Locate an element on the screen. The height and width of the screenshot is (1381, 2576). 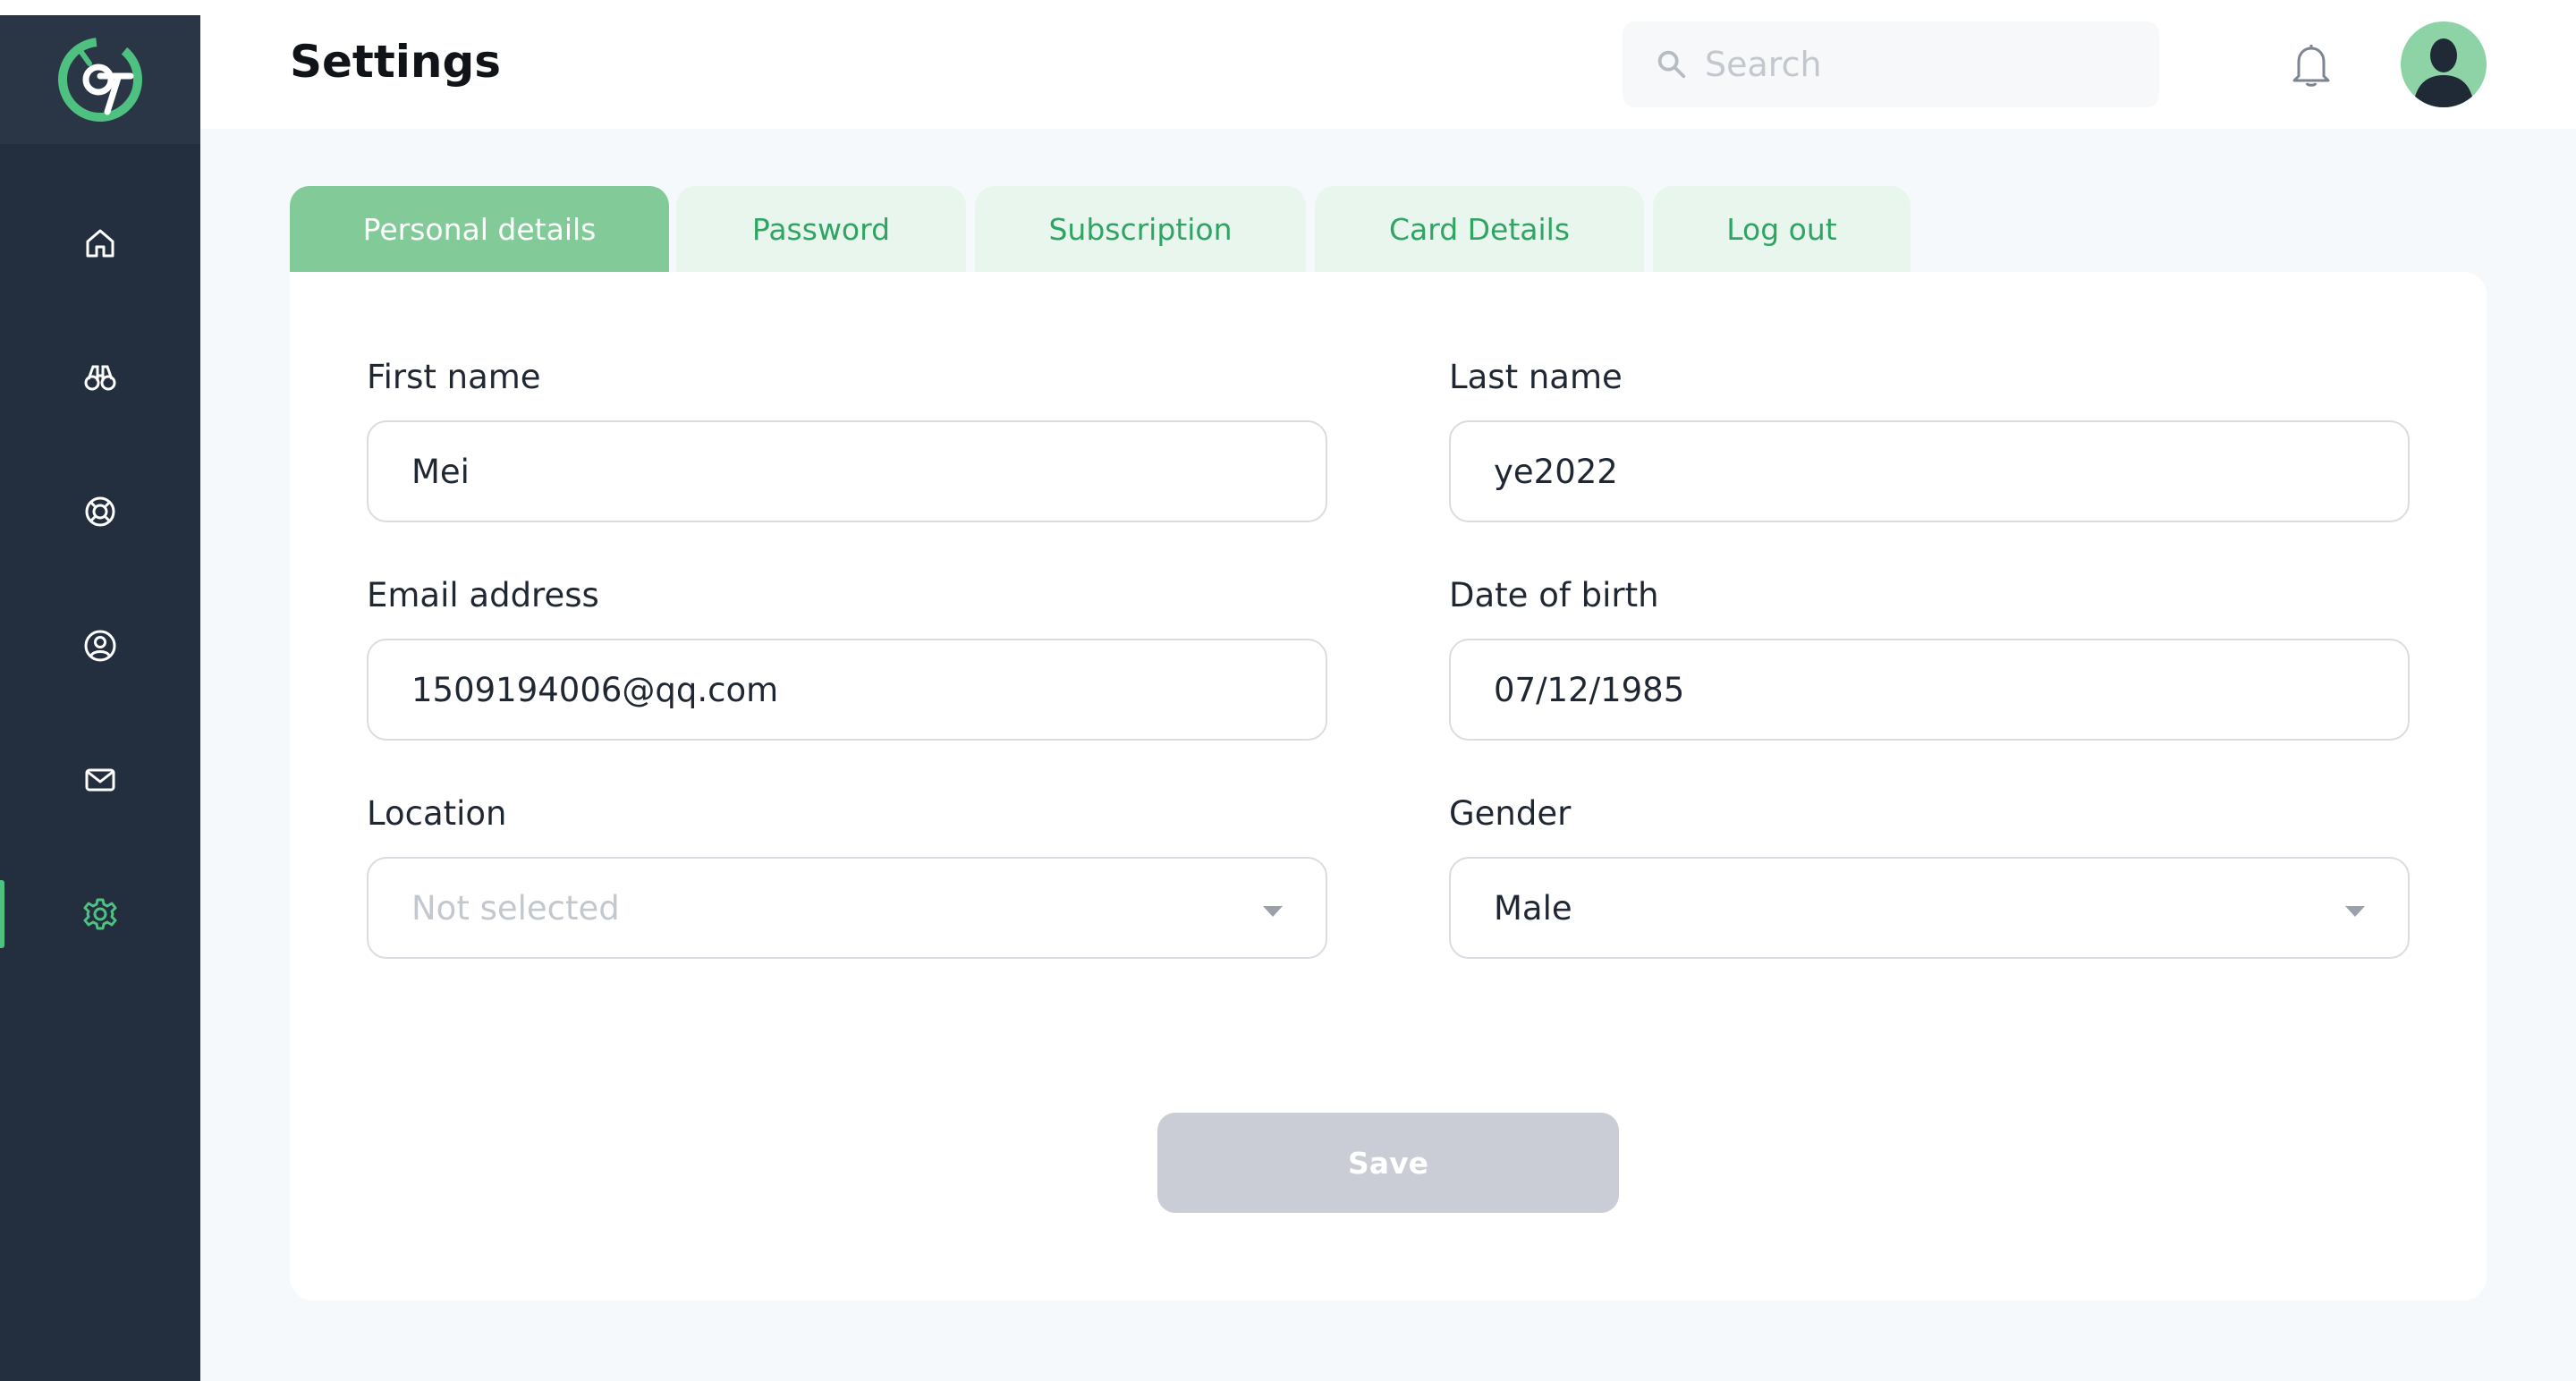
sidebar-item-support is located at coordinates (100, 511).